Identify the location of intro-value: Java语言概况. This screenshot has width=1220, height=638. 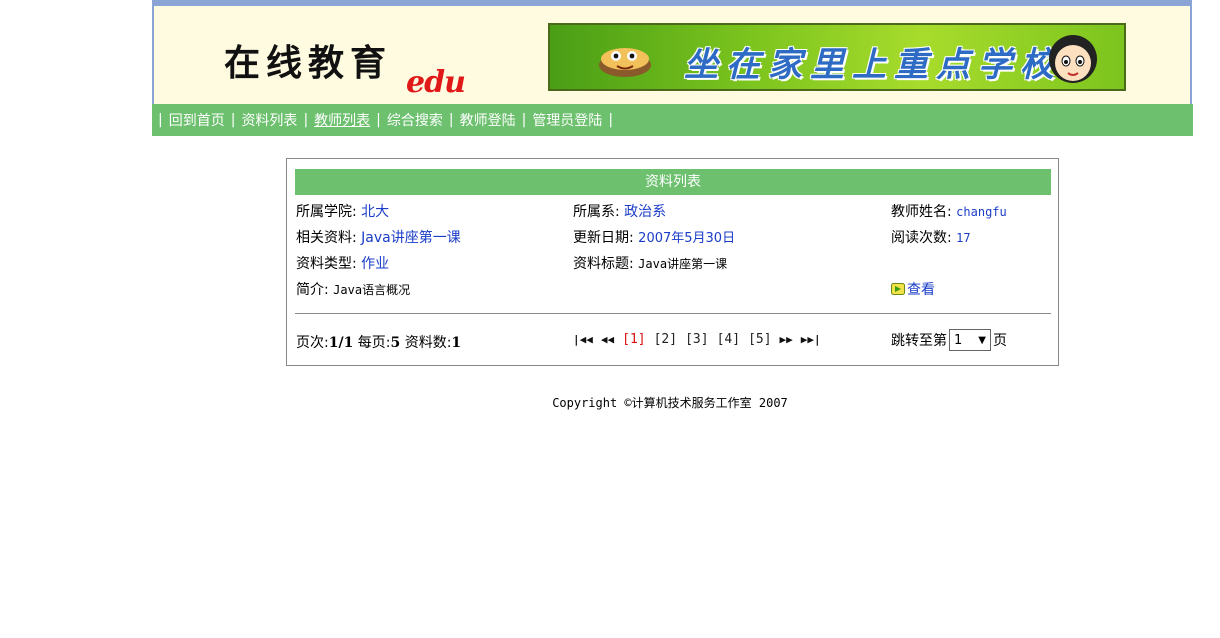
(372, 290).